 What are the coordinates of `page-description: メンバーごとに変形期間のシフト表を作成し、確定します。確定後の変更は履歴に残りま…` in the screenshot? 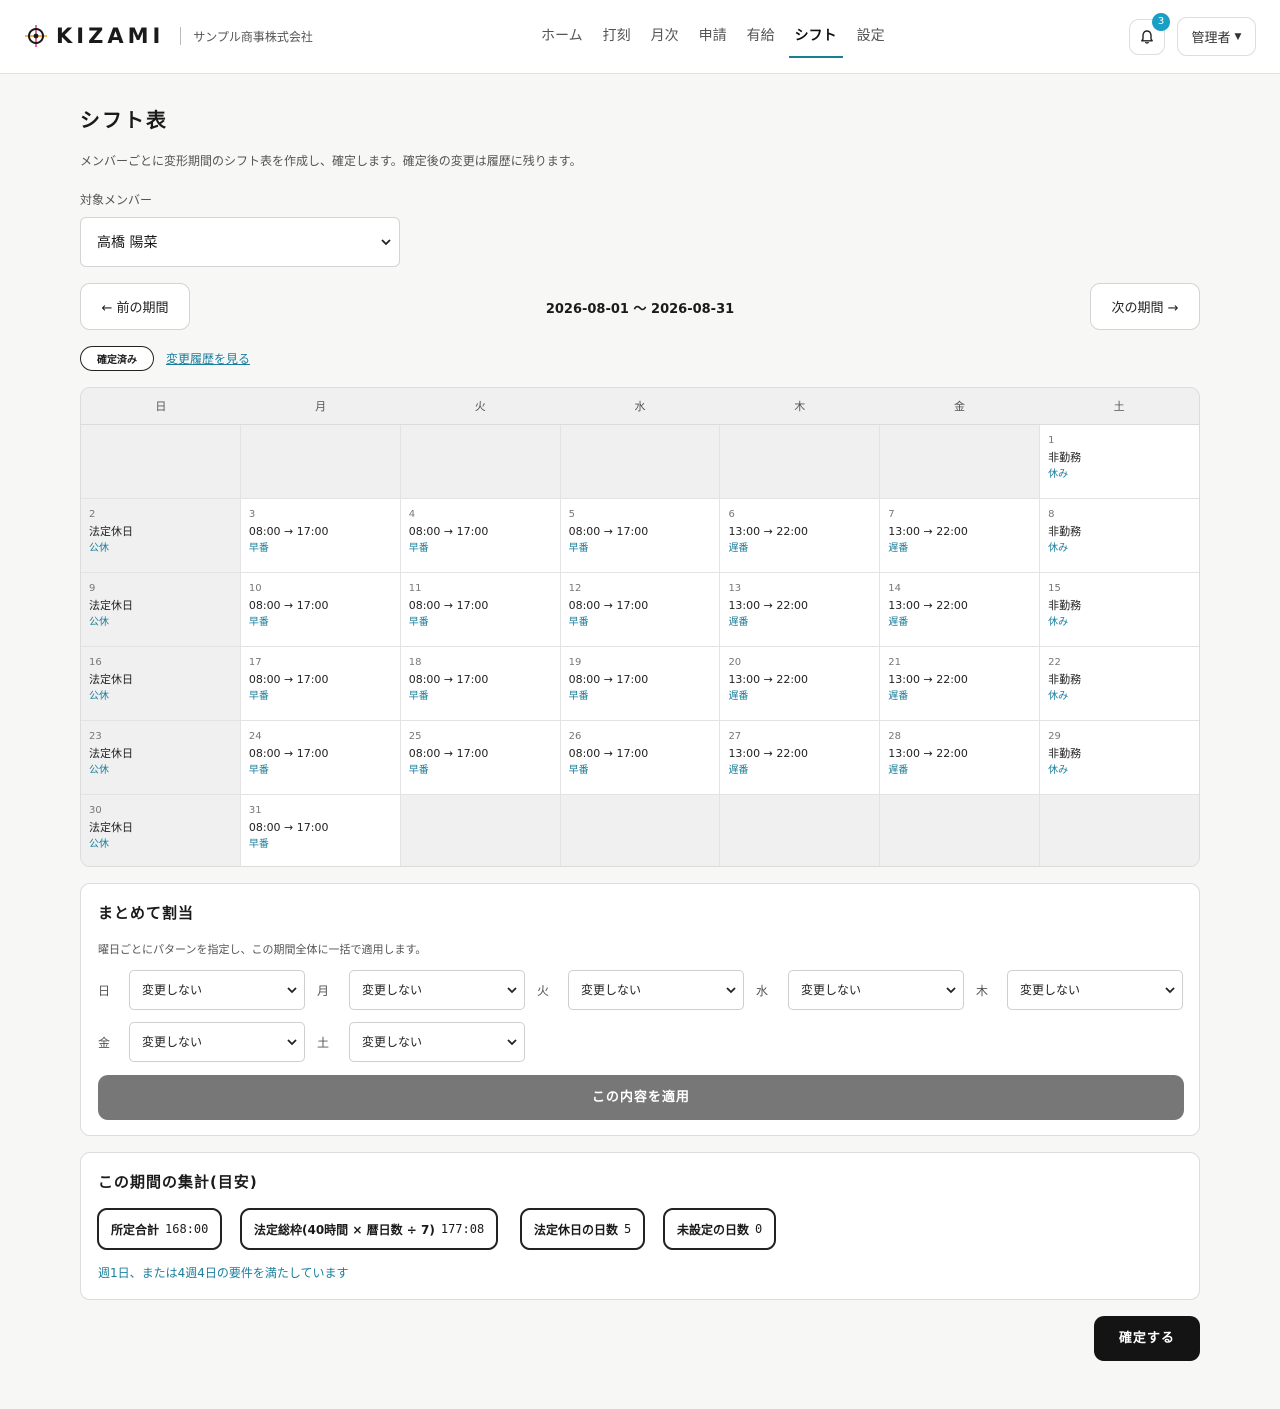 It's located at (331, 161).